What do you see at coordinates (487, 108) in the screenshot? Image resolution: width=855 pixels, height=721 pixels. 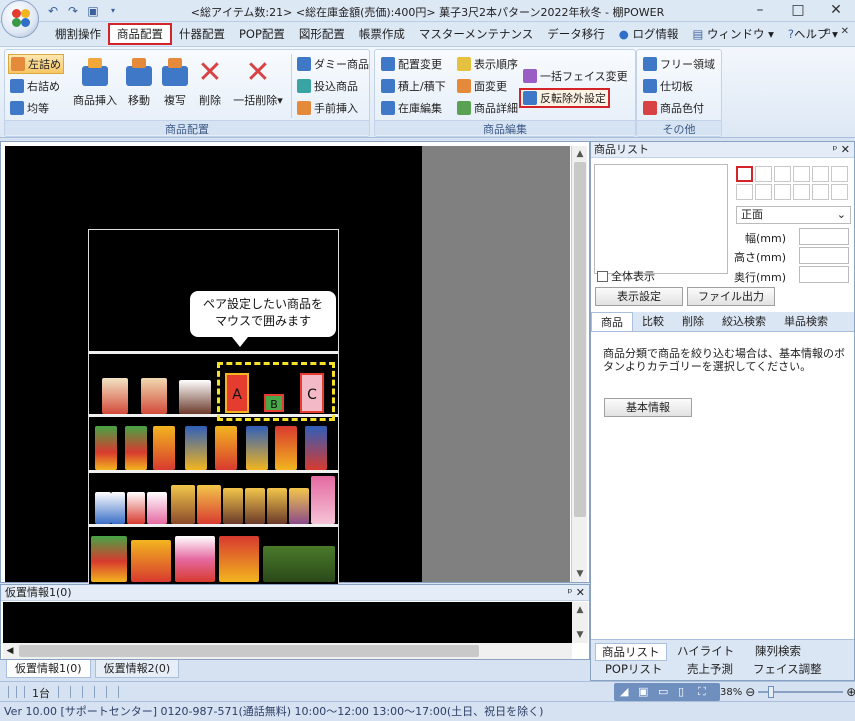 I see `product-detail-button: 商品詳細` at bounding box center [487, 108].